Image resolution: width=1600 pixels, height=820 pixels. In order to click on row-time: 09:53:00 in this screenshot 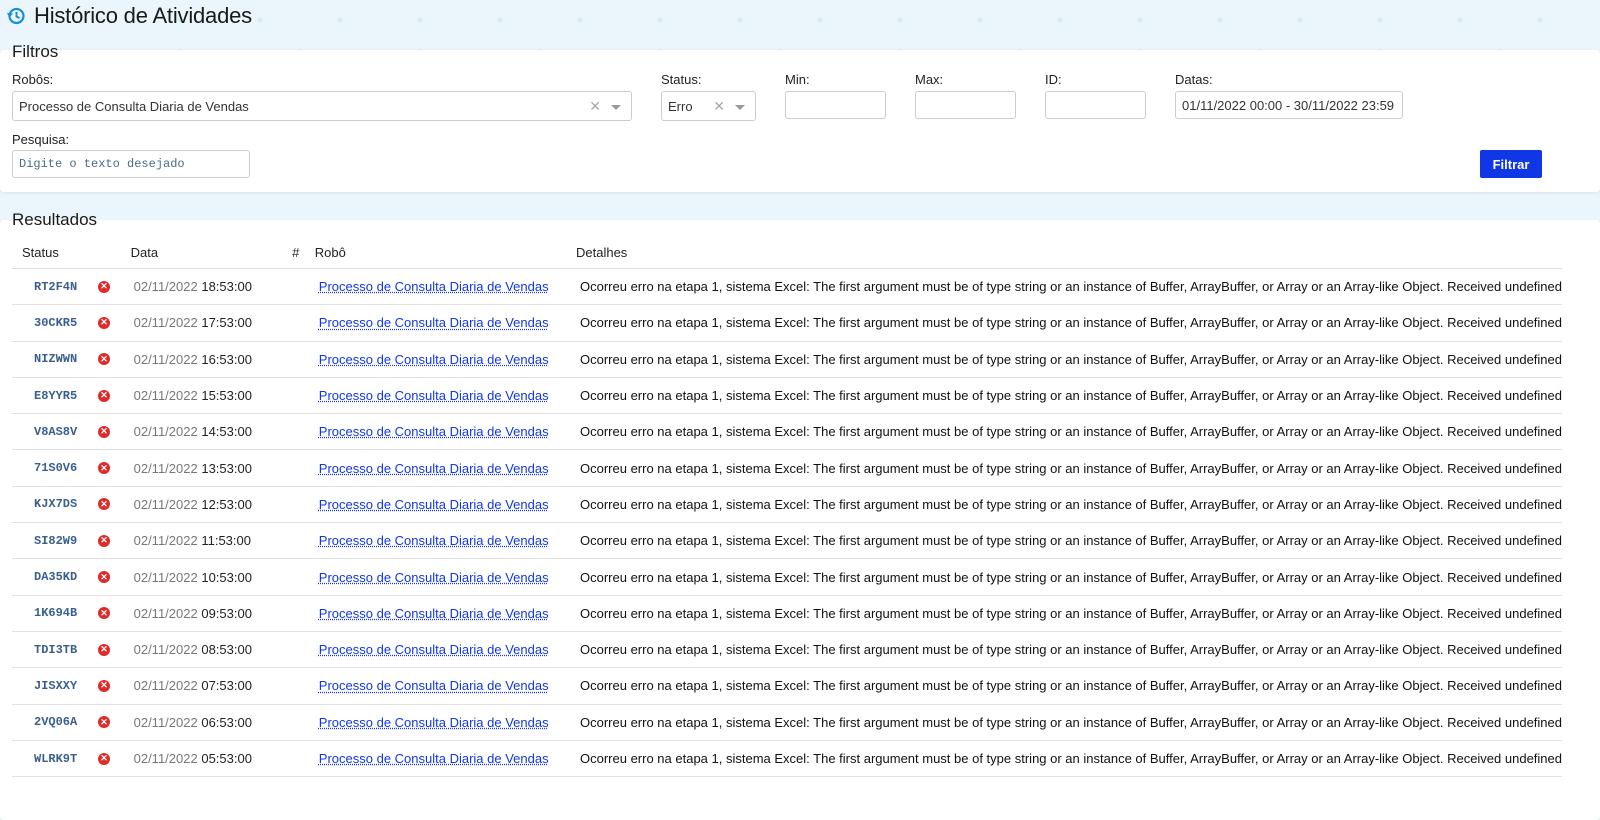, I will do `click(226, 613)`.